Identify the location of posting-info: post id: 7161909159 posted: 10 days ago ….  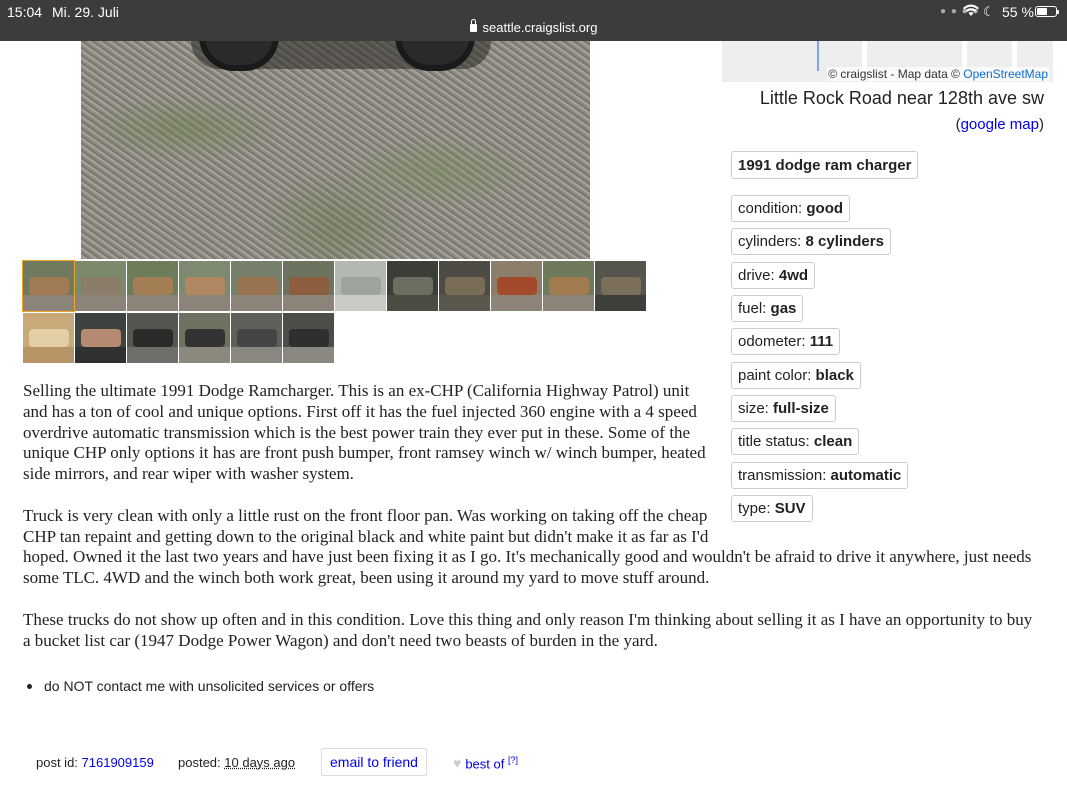
(523, 762).